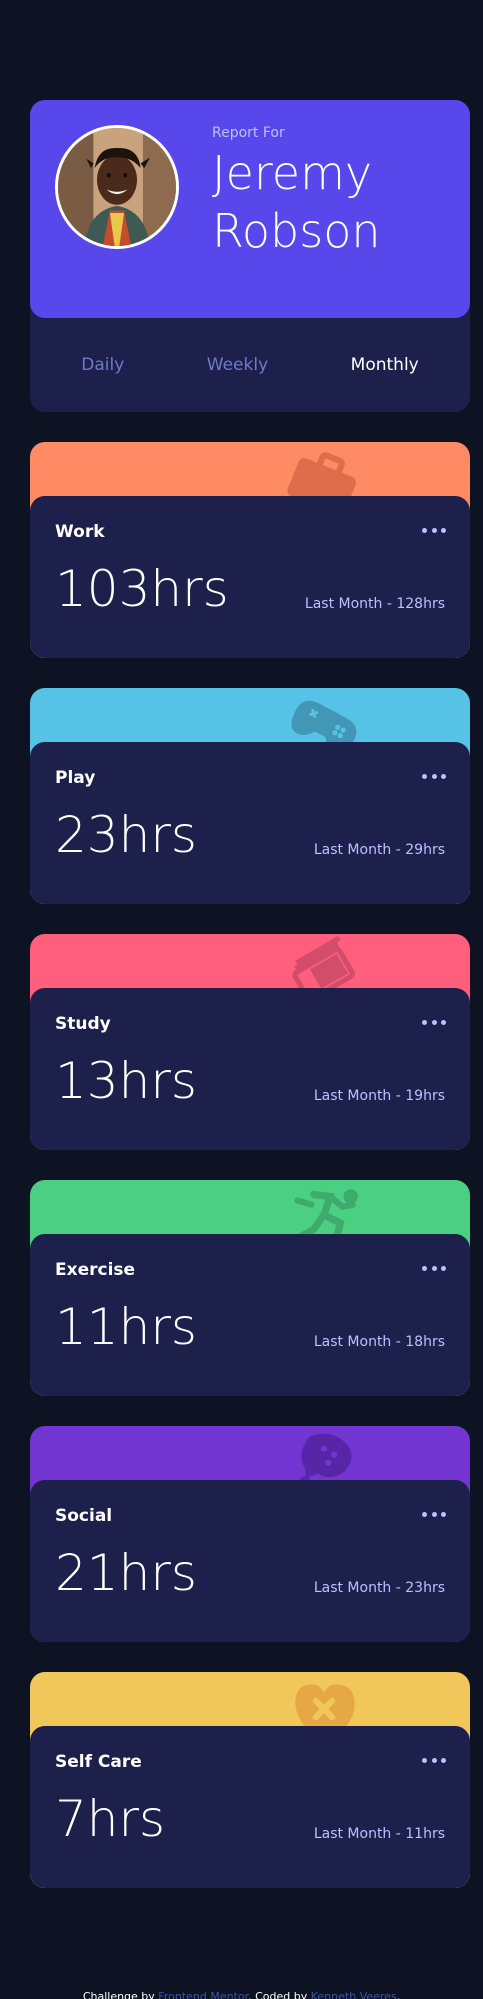 Image resolution: width=483 pixels, height=1999 pixels. What do you see at coordinates (102, 365) in the screenshot?
I see `tab-daily: Daily` at bounding box center [102, 365].